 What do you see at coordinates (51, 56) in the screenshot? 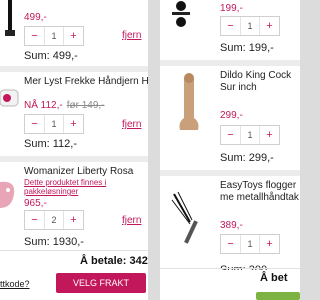
I see `item-sum: Sum: 499,-` at bounding box center [51, 56].